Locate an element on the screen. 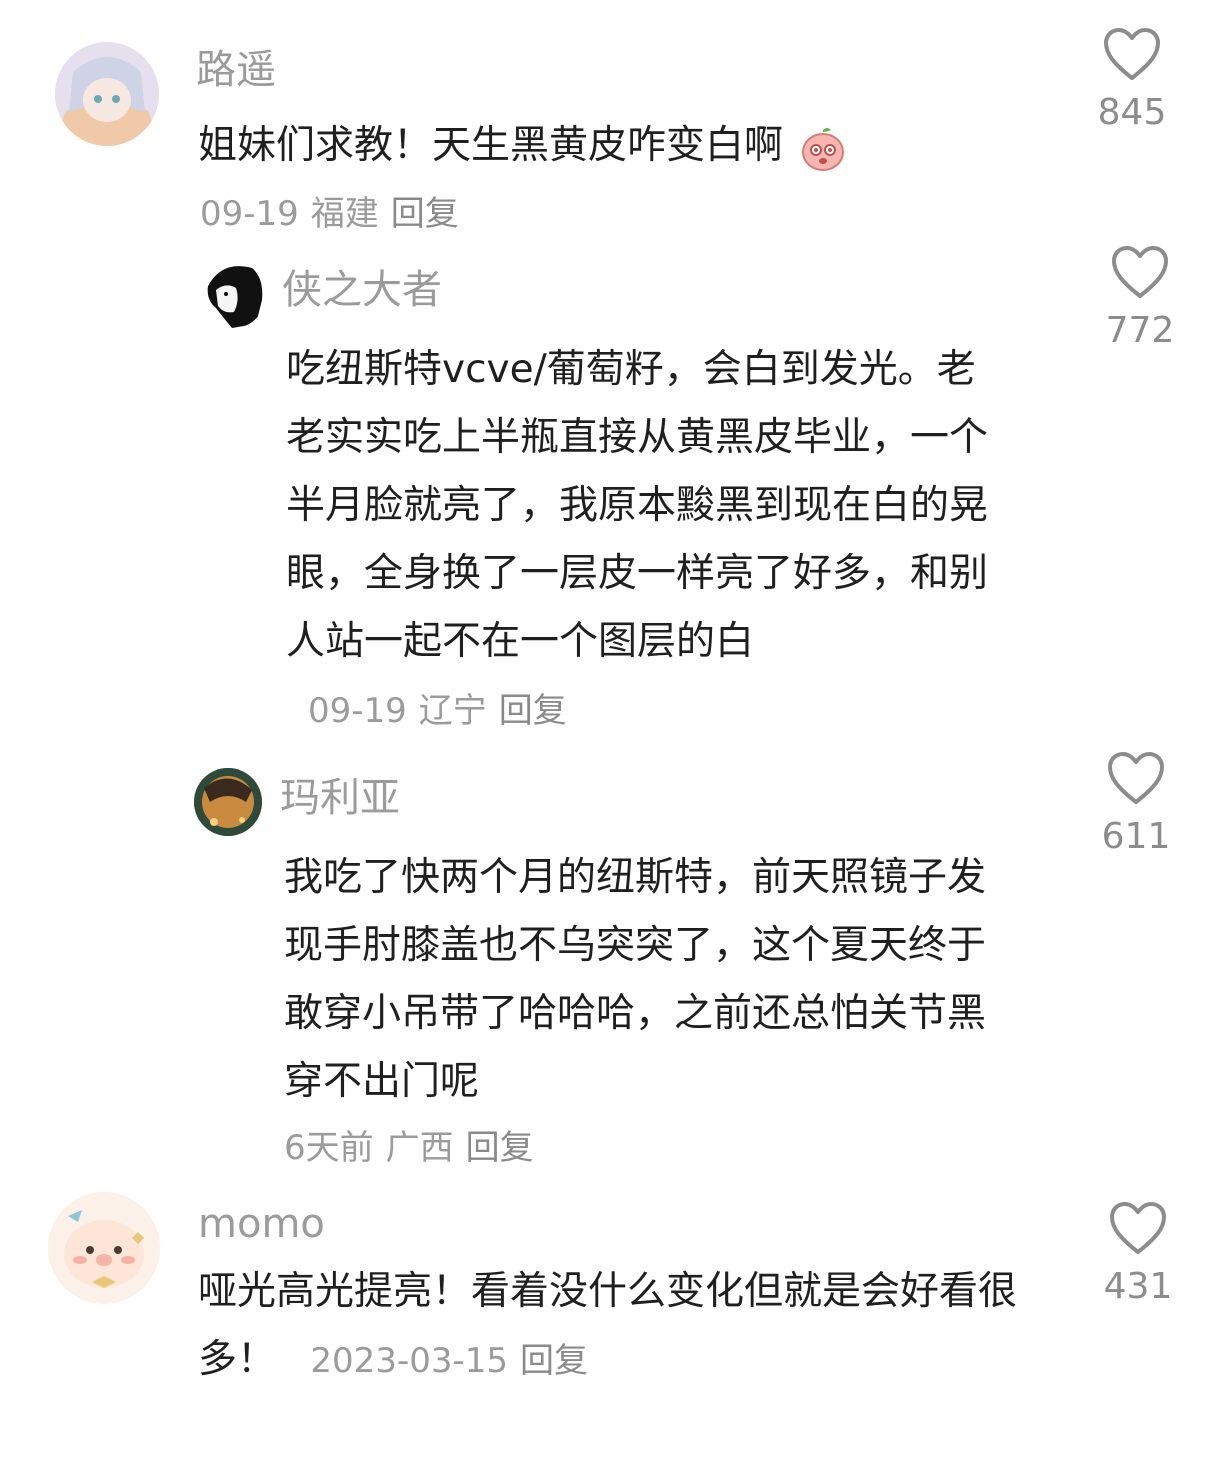 The width and height of the screenshot is (1220, 1458). username: 玛利亚 is located at coordinates (340, 798).